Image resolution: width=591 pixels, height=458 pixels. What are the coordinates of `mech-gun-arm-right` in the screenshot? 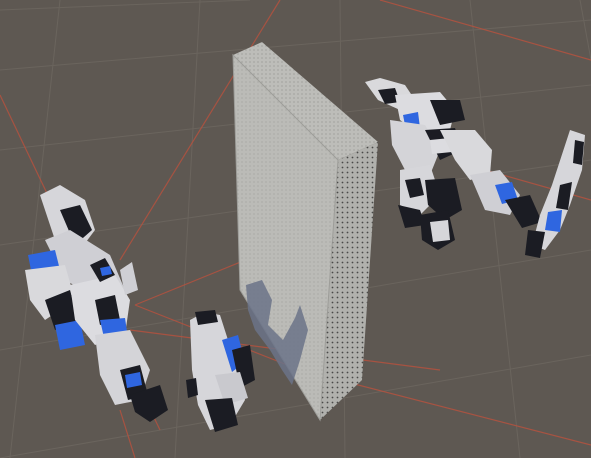 It's located at (555, 194).